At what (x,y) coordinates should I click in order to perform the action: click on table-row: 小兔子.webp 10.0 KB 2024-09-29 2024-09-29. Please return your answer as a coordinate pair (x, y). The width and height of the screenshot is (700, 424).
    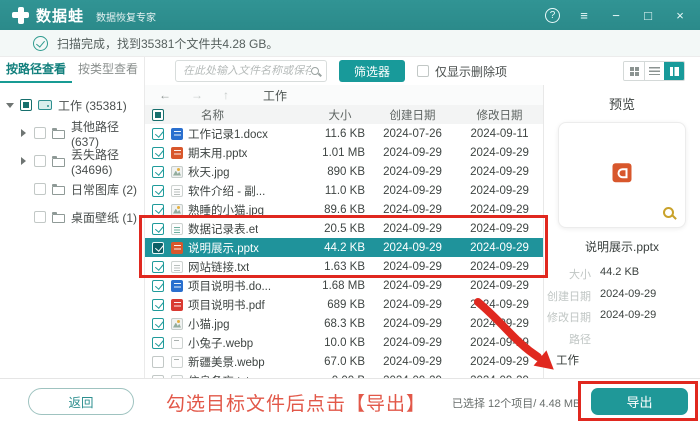
    Looking at the image, I should click on (344, 342).